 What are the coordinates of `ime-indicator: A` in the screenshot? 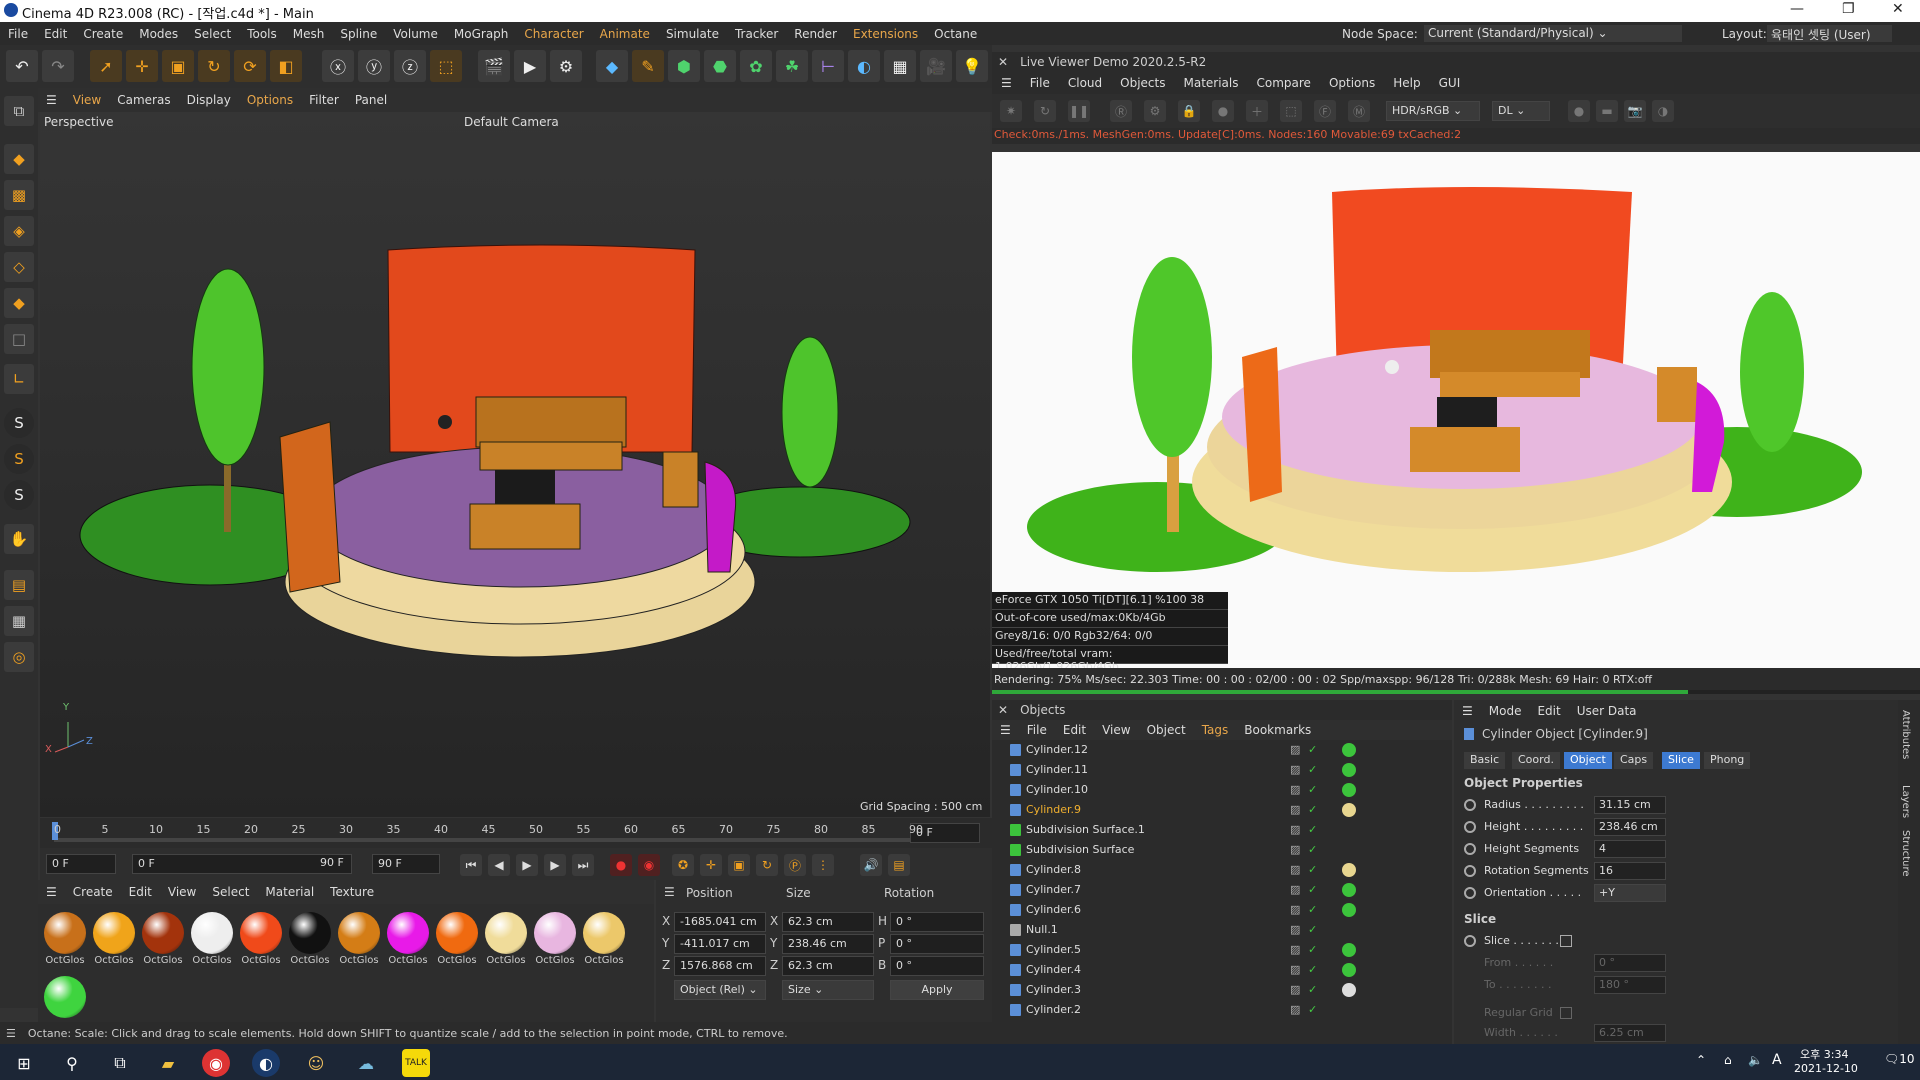 It's located at (1777, 1060).